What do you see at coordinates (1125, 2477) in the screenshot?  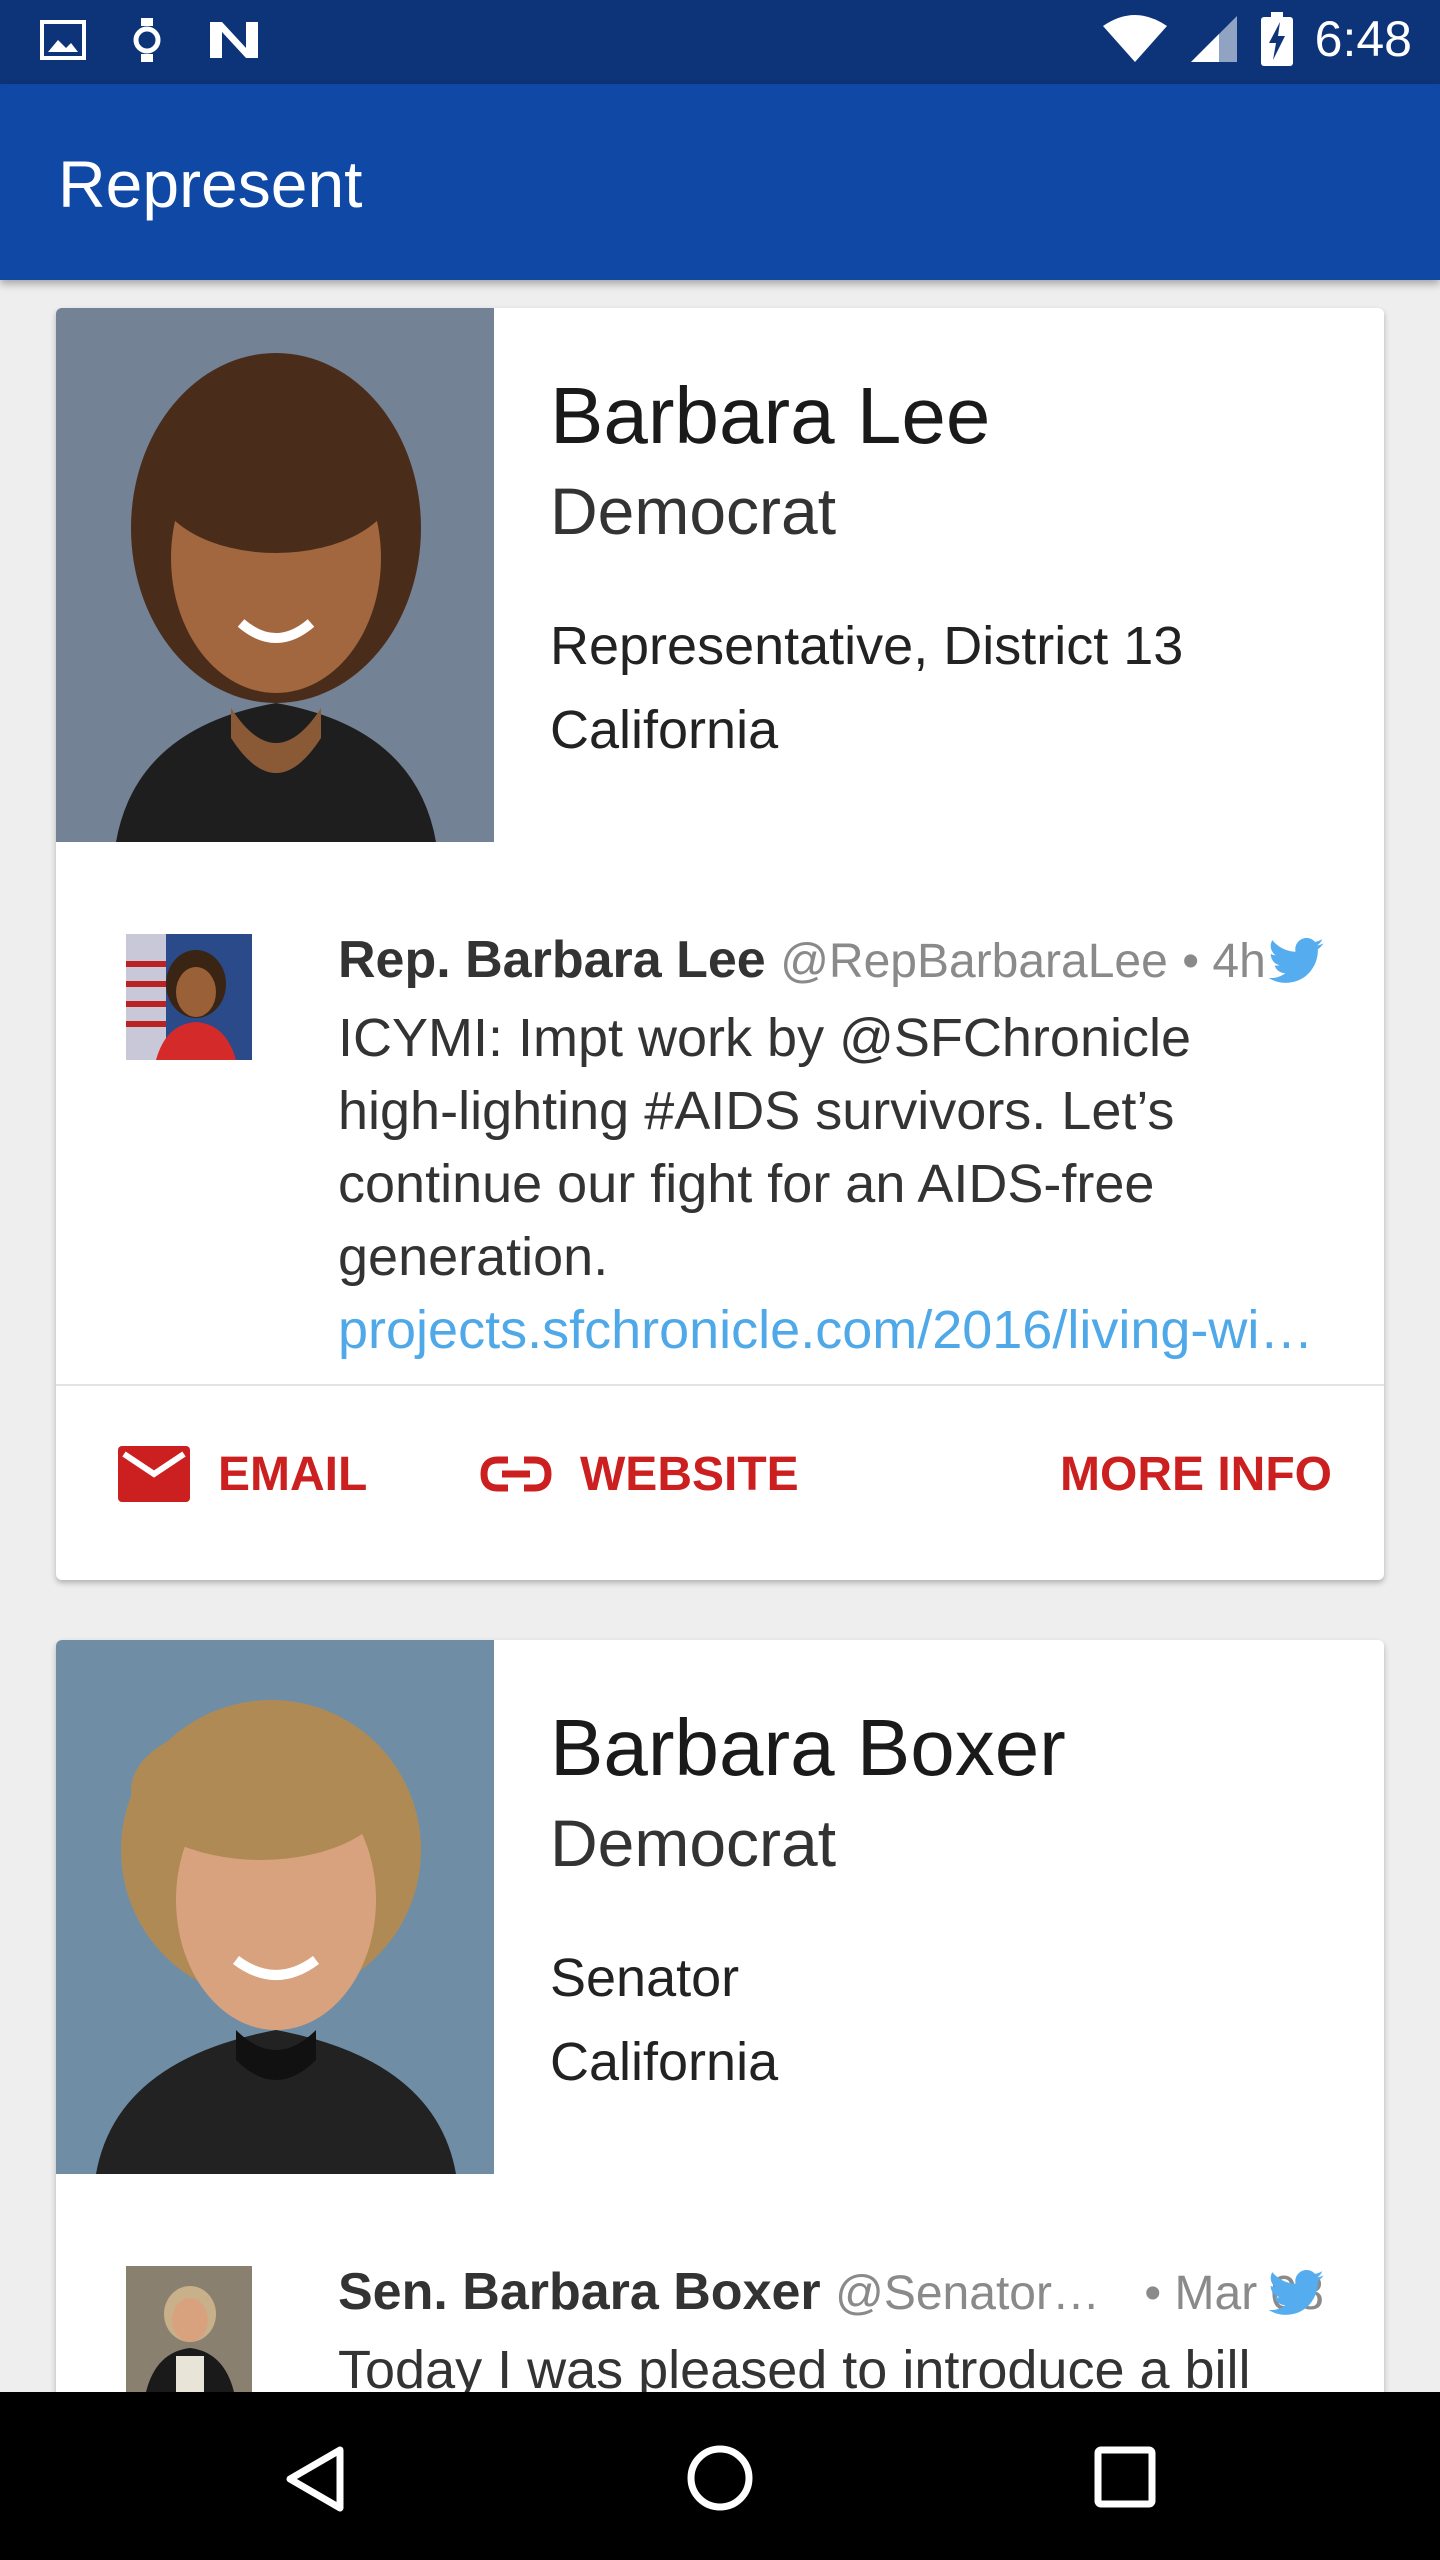 I see `recents-icon` at bounding box center [1125, 2477].